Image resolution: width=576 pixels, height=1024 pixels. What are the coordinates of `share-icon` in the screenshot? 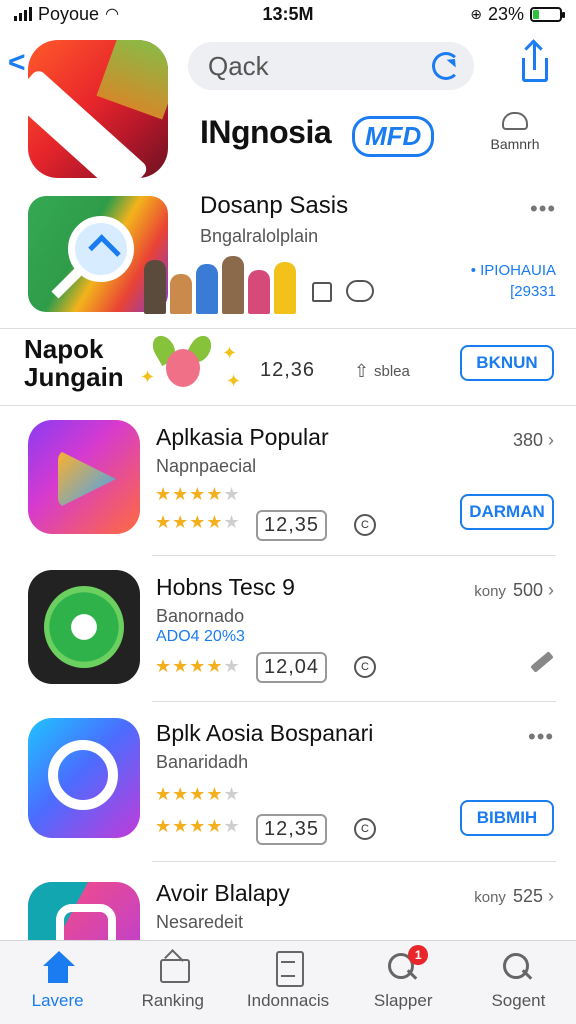 It's located at (535, 62).